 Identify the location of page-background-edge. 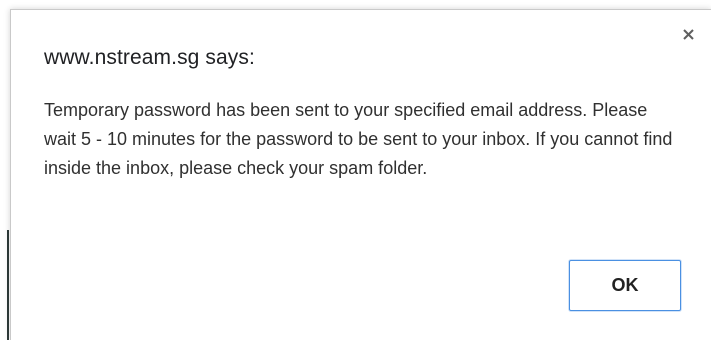
(5, 170).